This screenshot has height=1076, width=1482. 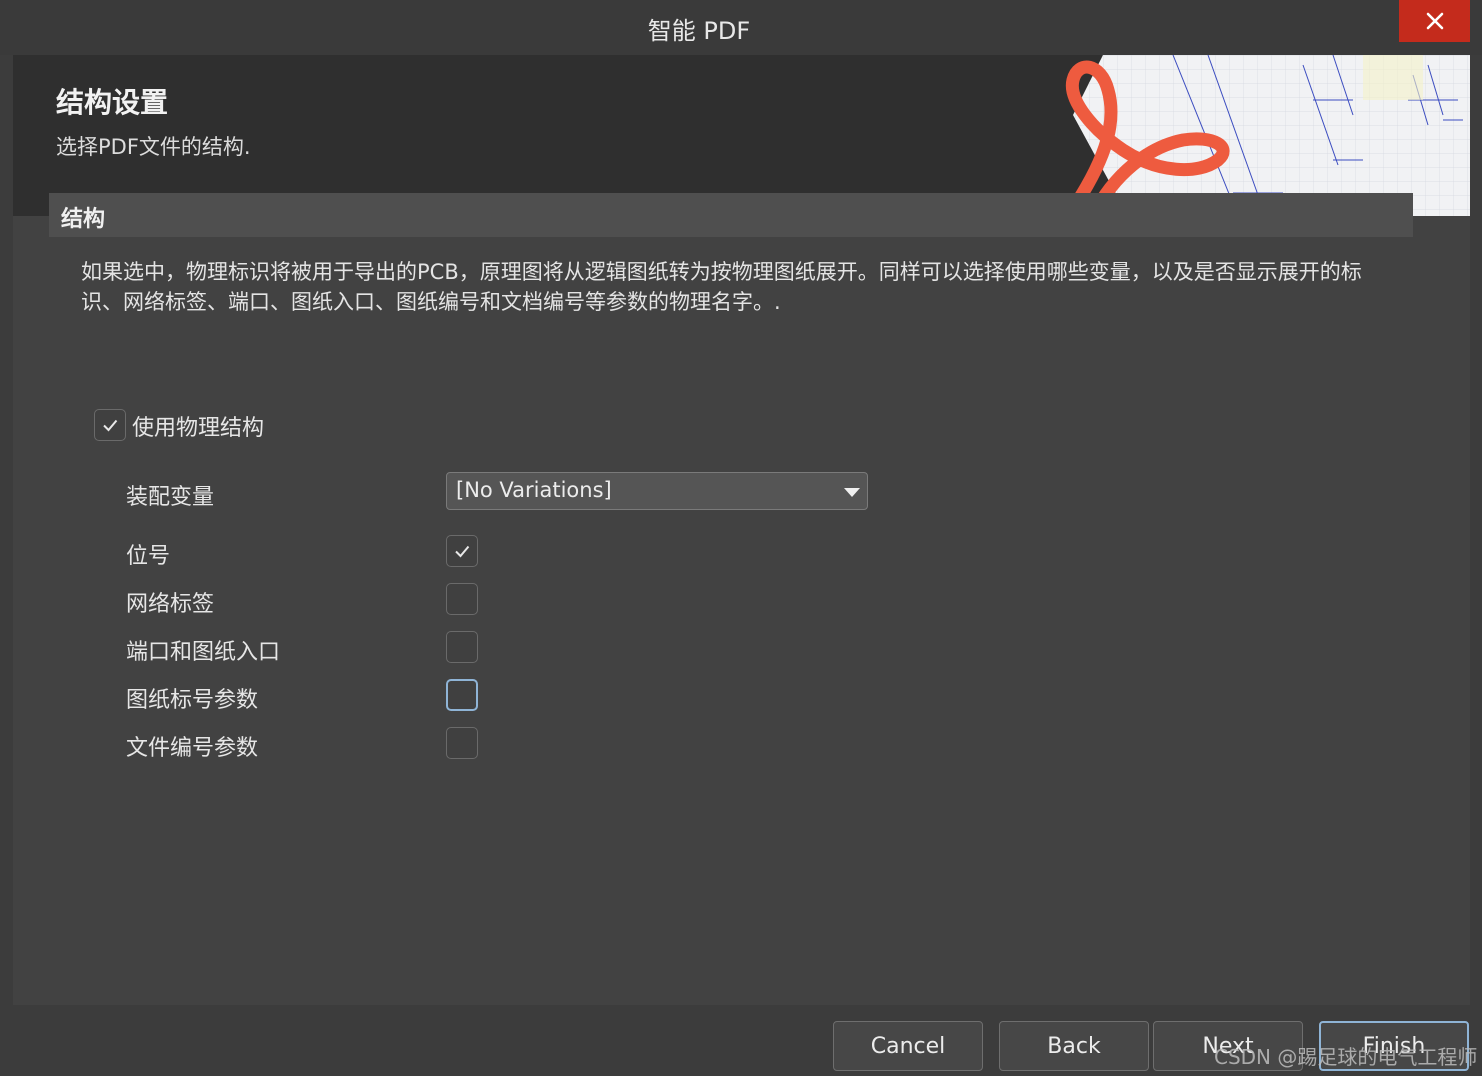 What do you see at coordinates (192, 700) in the screenshot?
I see `sheet-number-label: 图纸标号参数` at bounding box center [192, 700].